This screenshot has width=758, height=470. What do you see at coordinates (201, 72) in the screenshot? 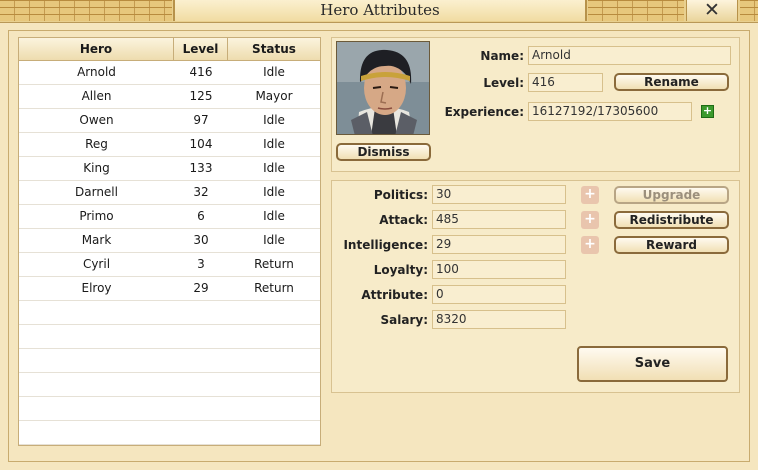
I see `hero-level-cell: 416` at bounding box center [201, 72].